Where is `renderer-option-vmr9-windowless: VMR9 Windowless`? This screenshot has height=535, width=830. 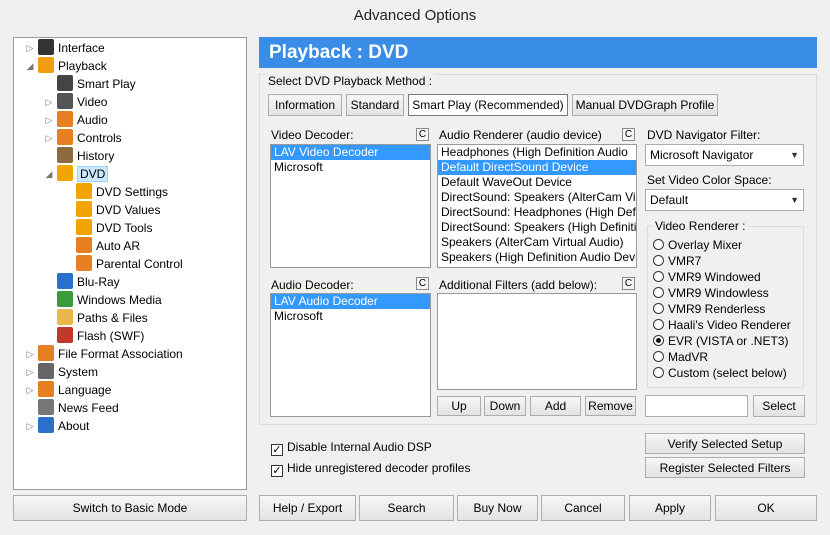
renderer-option-vmr9-windowless: VMR9 Windowless is located at coordinates (711, 293).